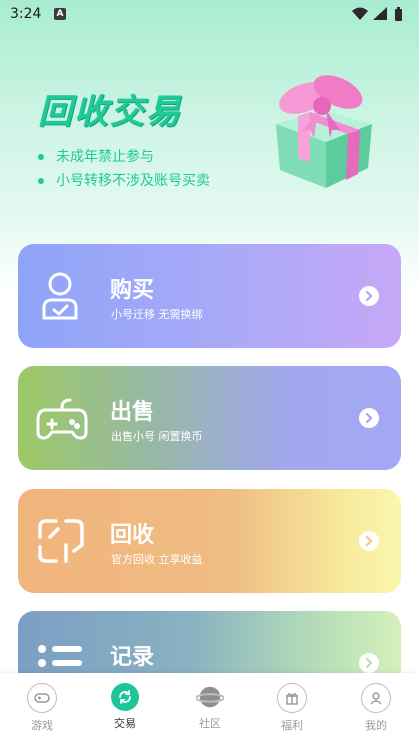  I want to click on card-subtitle: 小号迁移 无需换绑, so click(157, 314).